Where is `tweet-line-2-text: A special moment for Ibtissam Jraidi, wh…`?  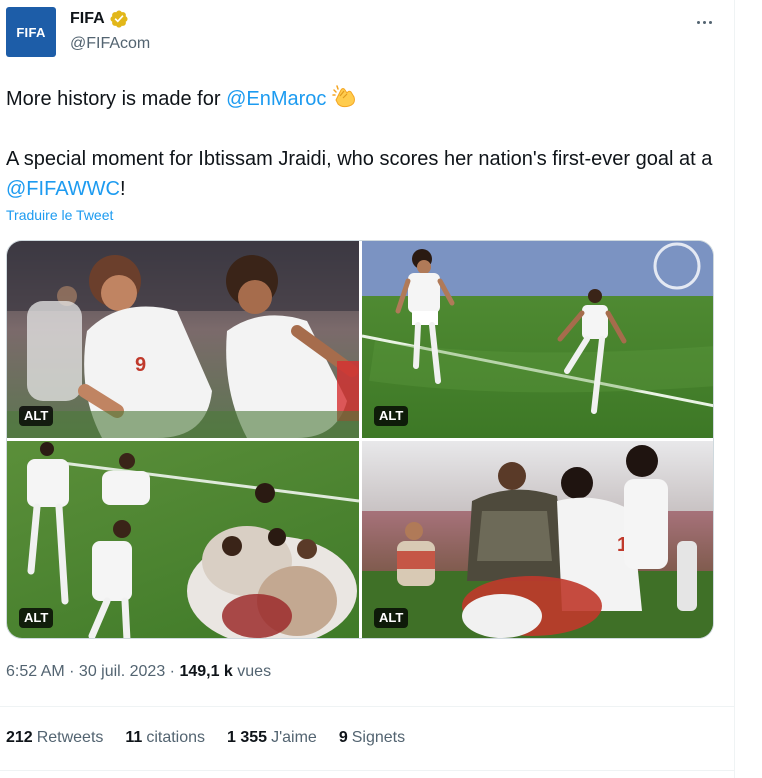 tweet-line-2-text: A special moment for Ibtissam Jraidi, wh… is located at coordinates (359, 159).